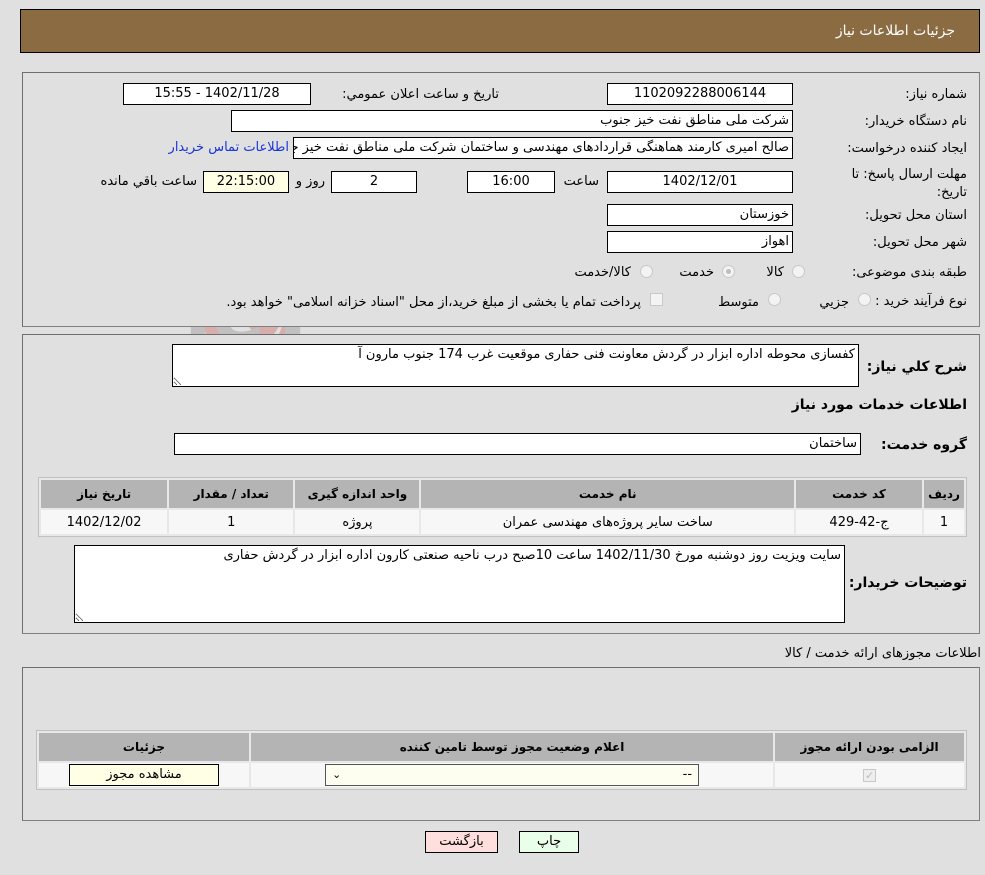 This screenshot has height=875, width=985. Describe the element at coordinates (924, 445) in the screenshot. I see `service-group-label: گروه خدمت:` at that location.